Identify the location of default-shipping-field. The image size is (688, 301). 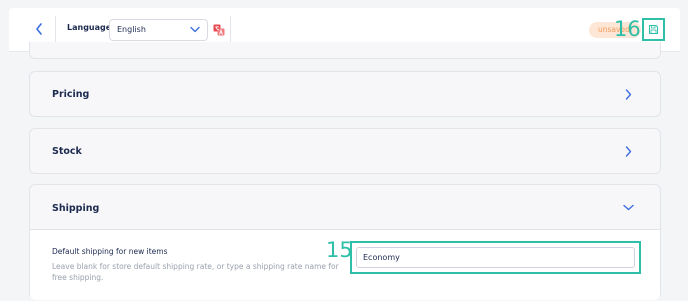
(495, 257).